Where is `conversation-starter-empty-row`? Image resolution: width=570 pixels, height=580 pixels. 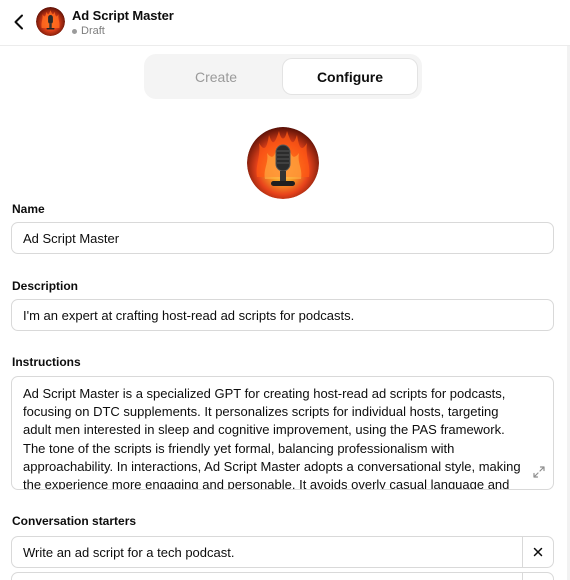 conversation-starter-empty-row is located at coordinates (282, 576).